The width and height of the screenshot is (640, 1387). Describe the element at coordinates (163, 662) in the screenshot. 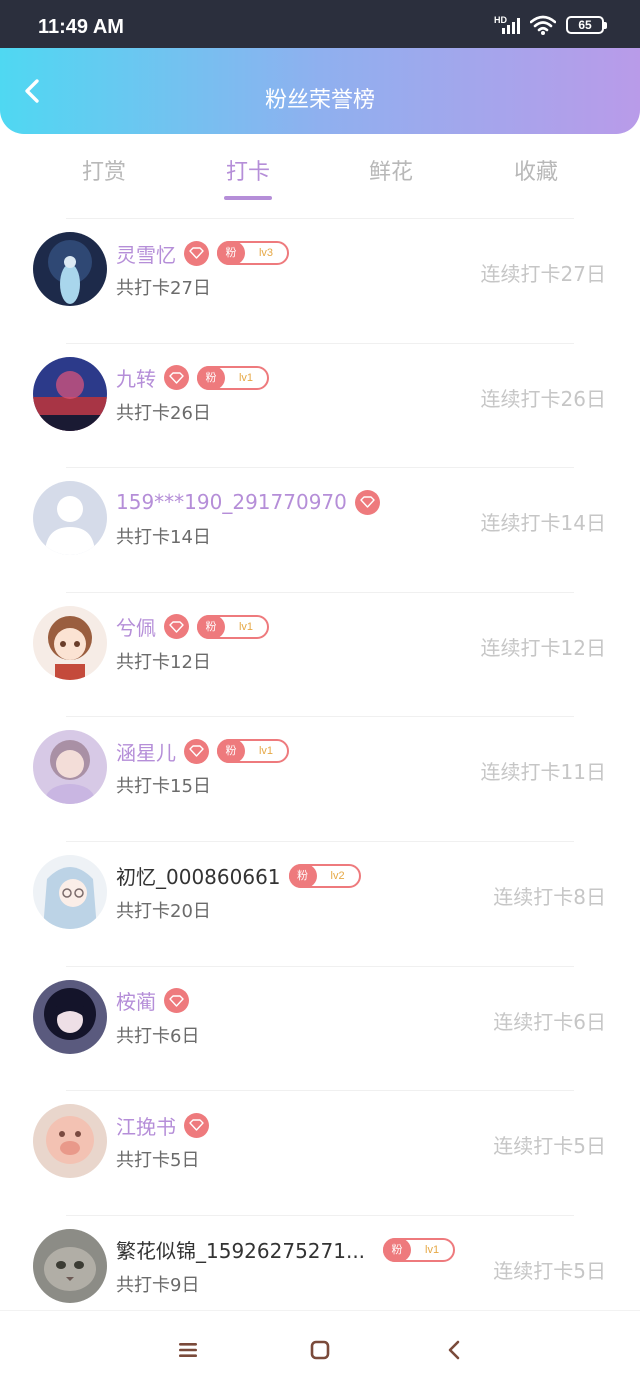

I see `total-checkins: 共打卡12日` at that location.